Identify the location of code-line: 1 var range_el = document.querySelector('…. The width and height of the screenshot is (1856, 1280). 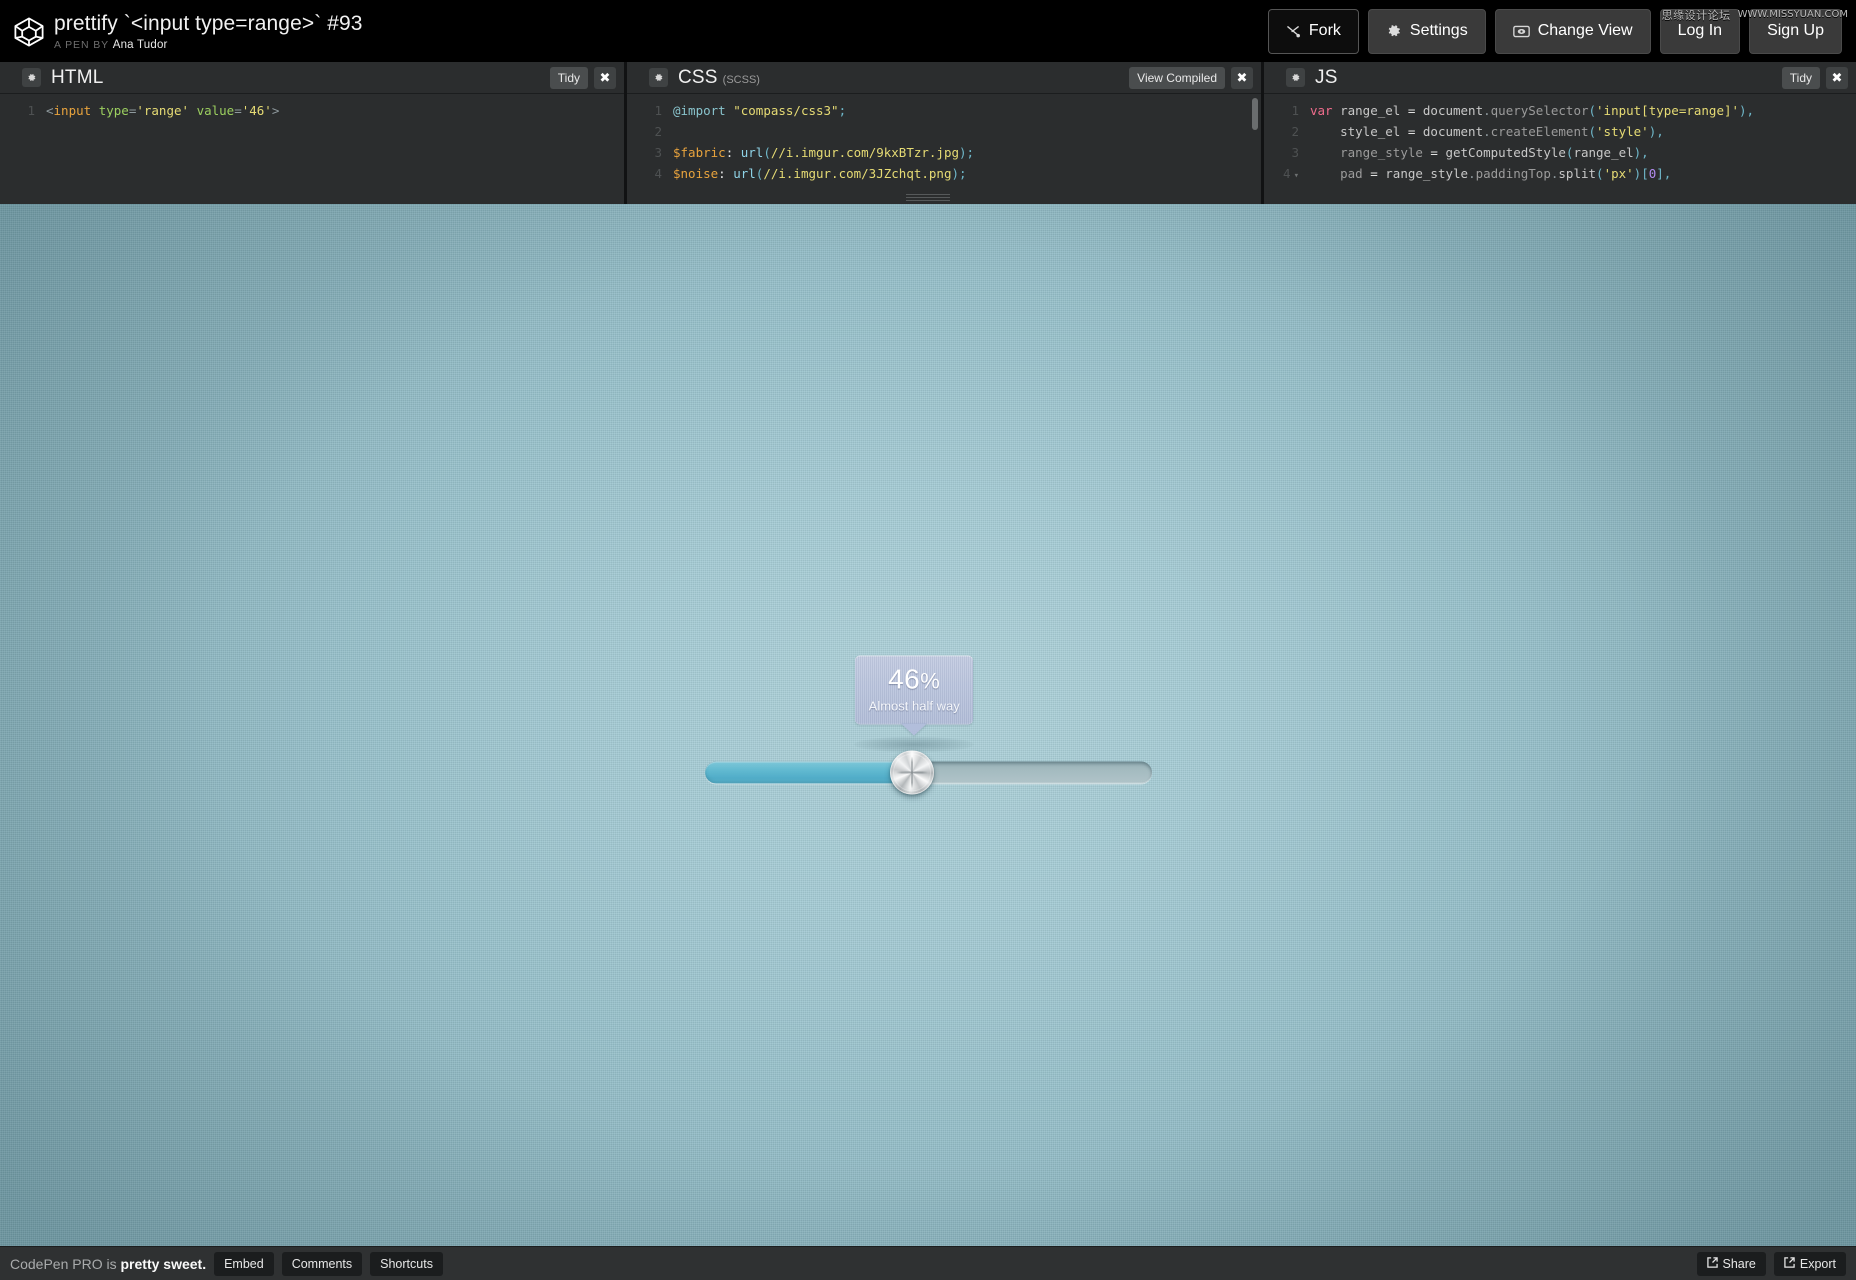
(1560, 110).